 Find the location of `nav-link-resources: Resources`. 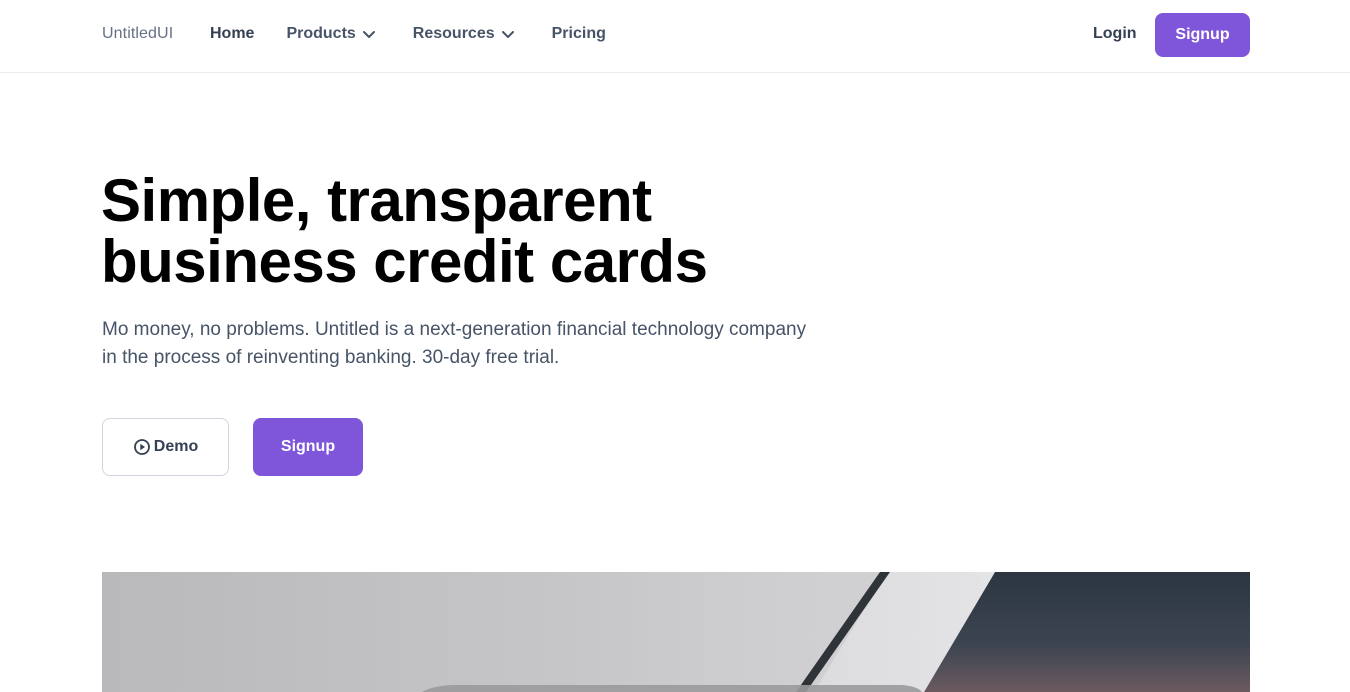

nav-link-resources: Resources is located at coordinates (464, 34).